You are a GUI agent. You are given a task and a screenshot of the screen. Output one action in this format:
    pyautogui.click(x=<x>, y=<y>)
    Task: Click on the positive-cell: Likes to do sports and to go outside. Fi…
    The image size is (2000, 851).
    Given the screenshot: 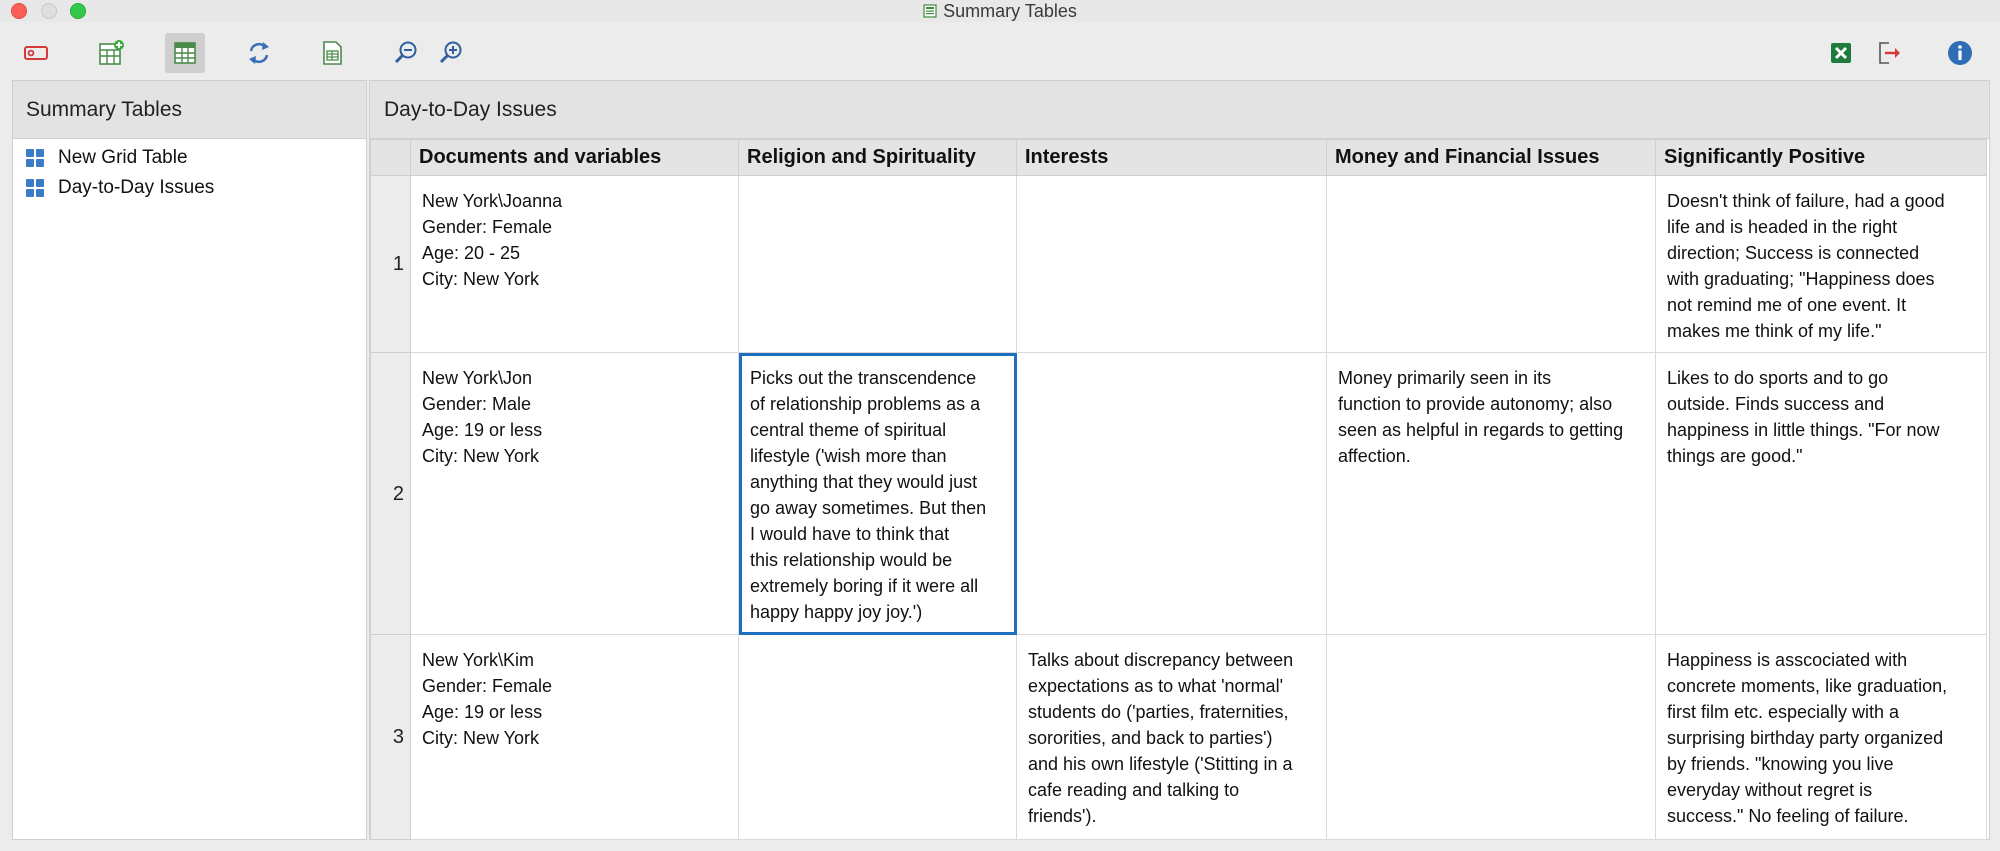 What is the action you would take?
    pyautogui.click(x=1821, y=493)
    